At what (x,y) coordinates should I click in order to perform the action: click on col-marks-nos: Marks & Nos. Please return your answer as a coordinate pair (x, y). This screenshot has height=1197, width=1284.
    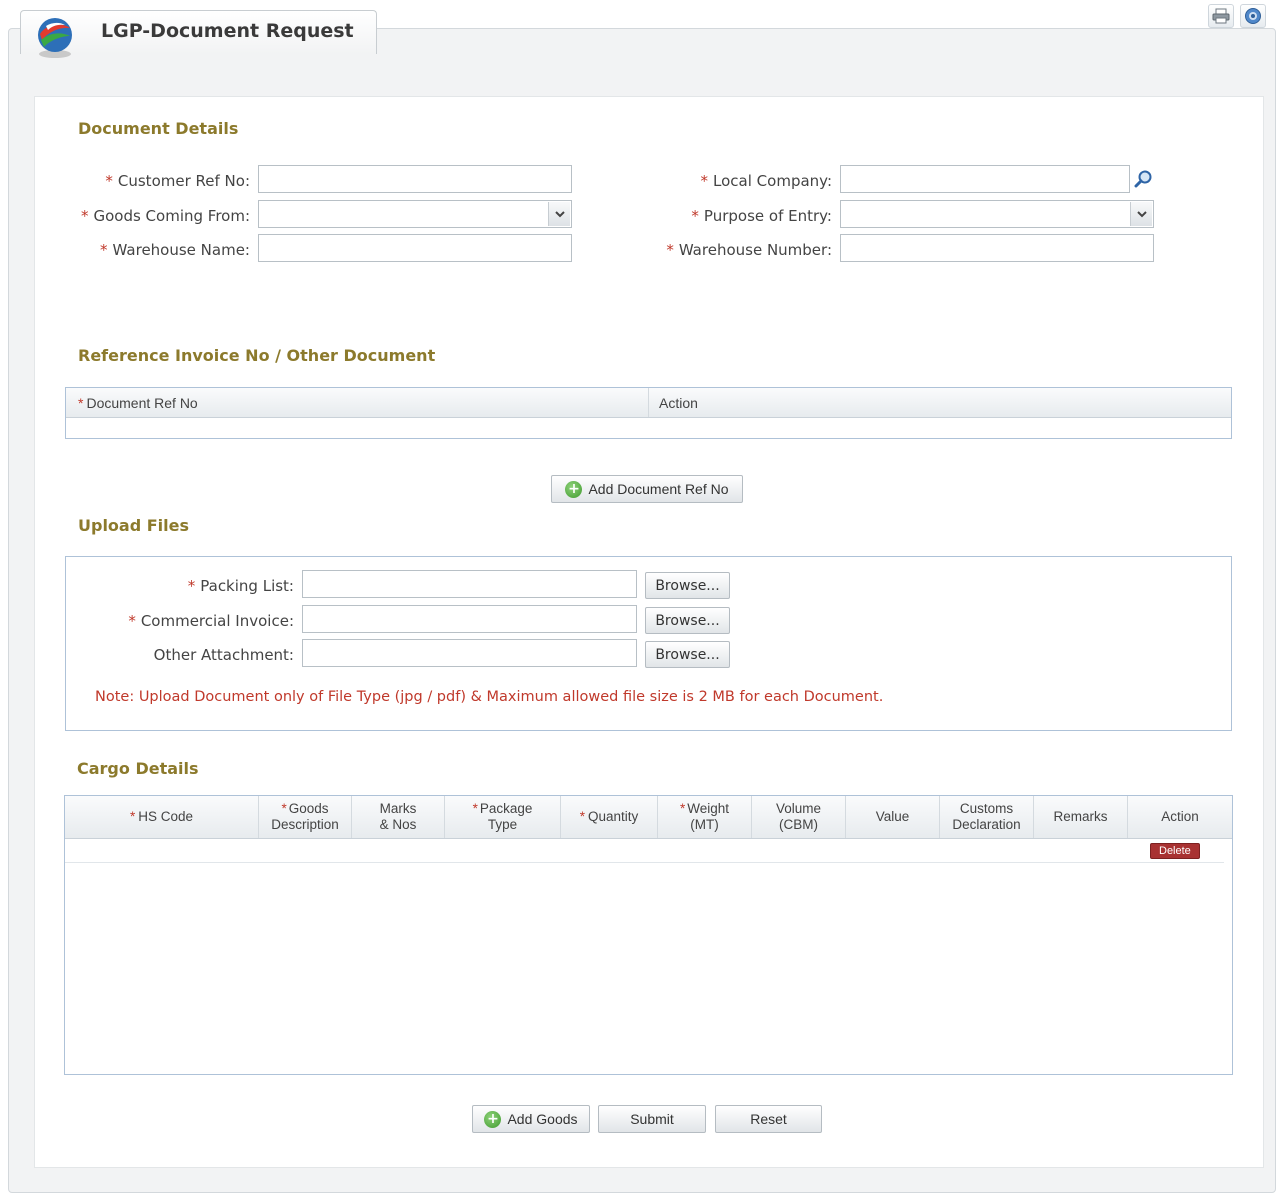
    Looking at the image, I should click on (398, 817).